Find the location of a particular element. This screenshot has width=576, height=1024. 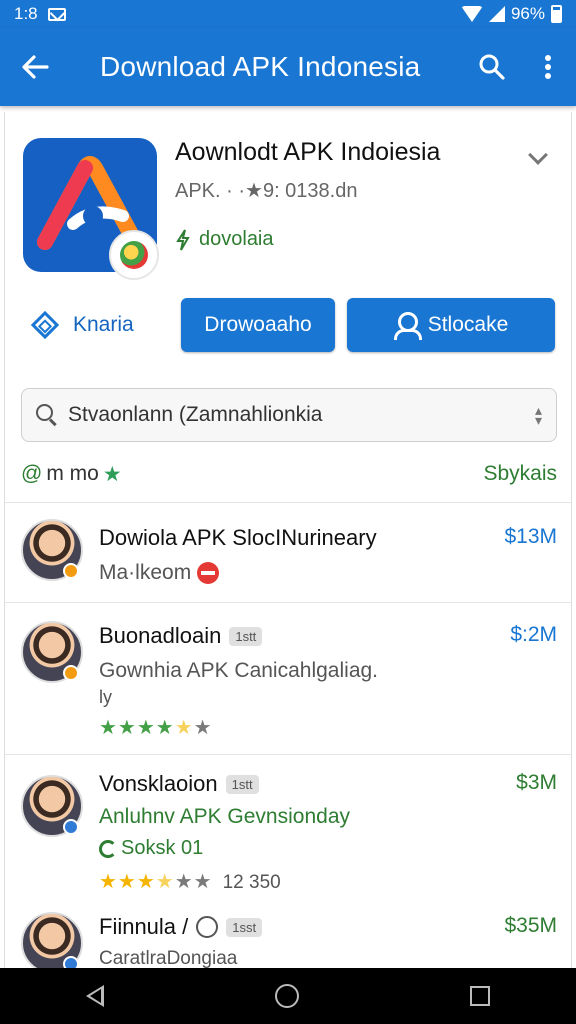

download-button-label: Drowoaaho is located at coordinates (258, 324).